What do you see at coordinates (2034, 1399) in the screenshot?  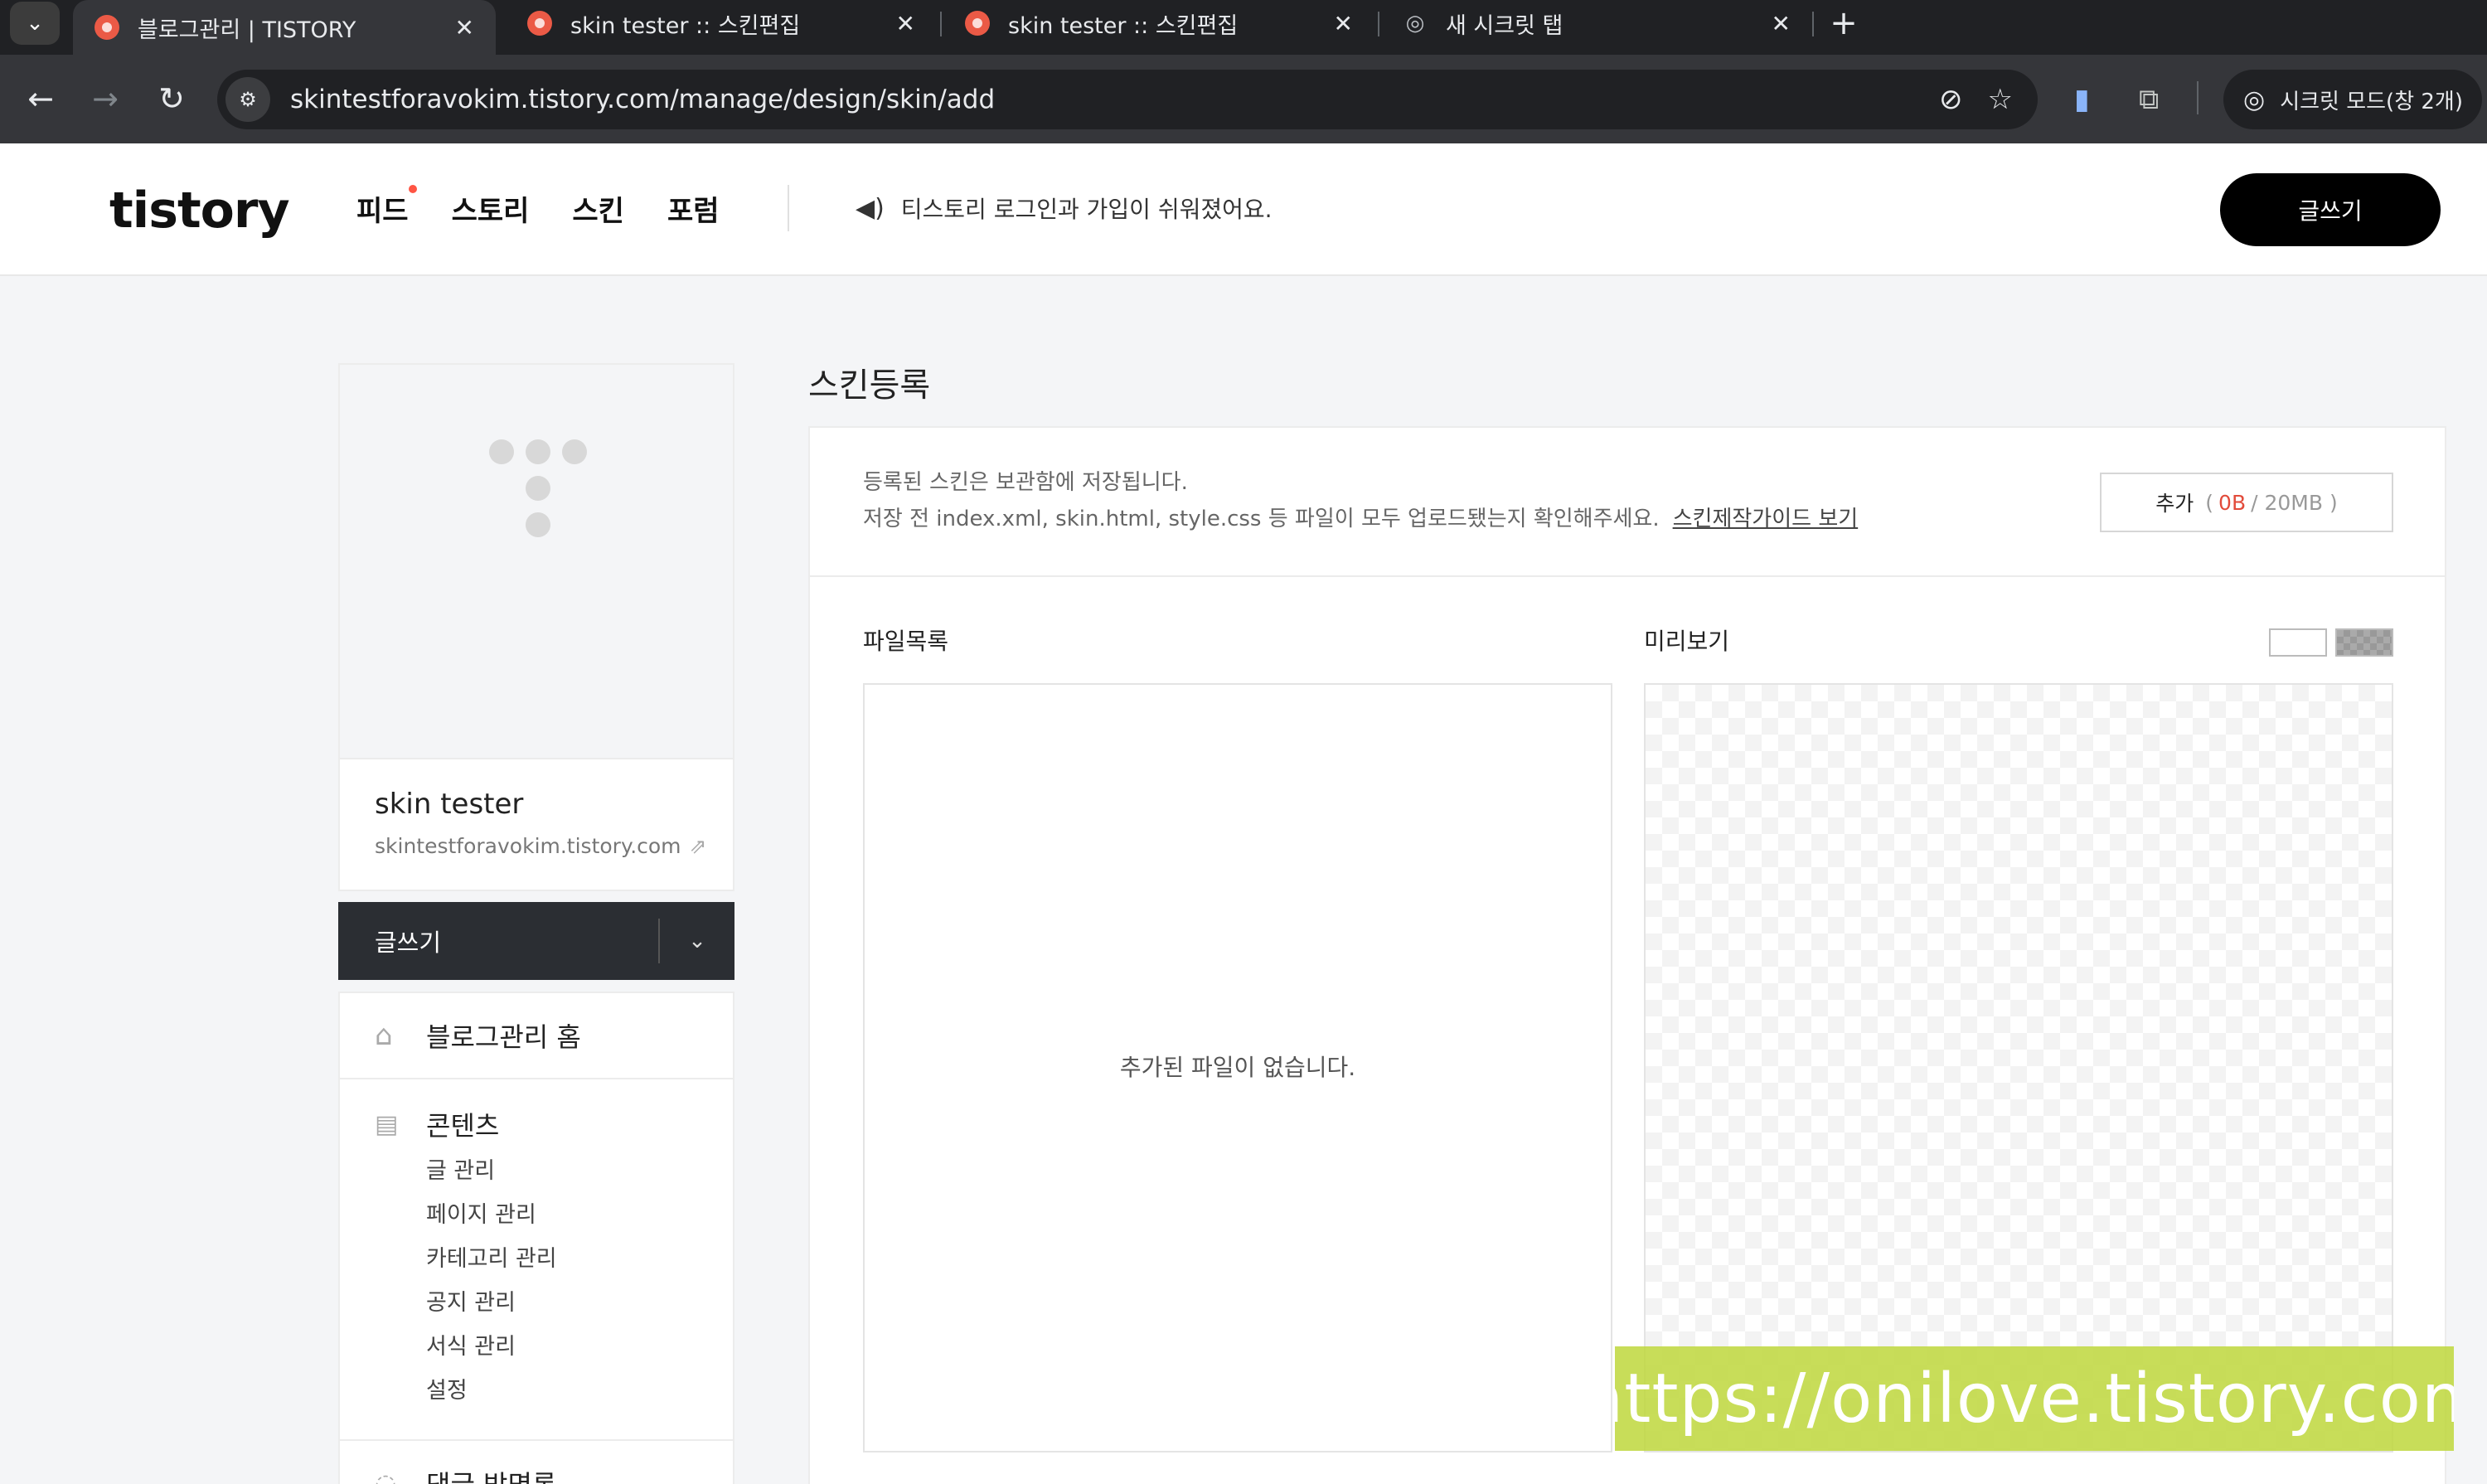 I see `watermark-text: https://onilove.tistory.com` at bounding box center [2034, 1399].